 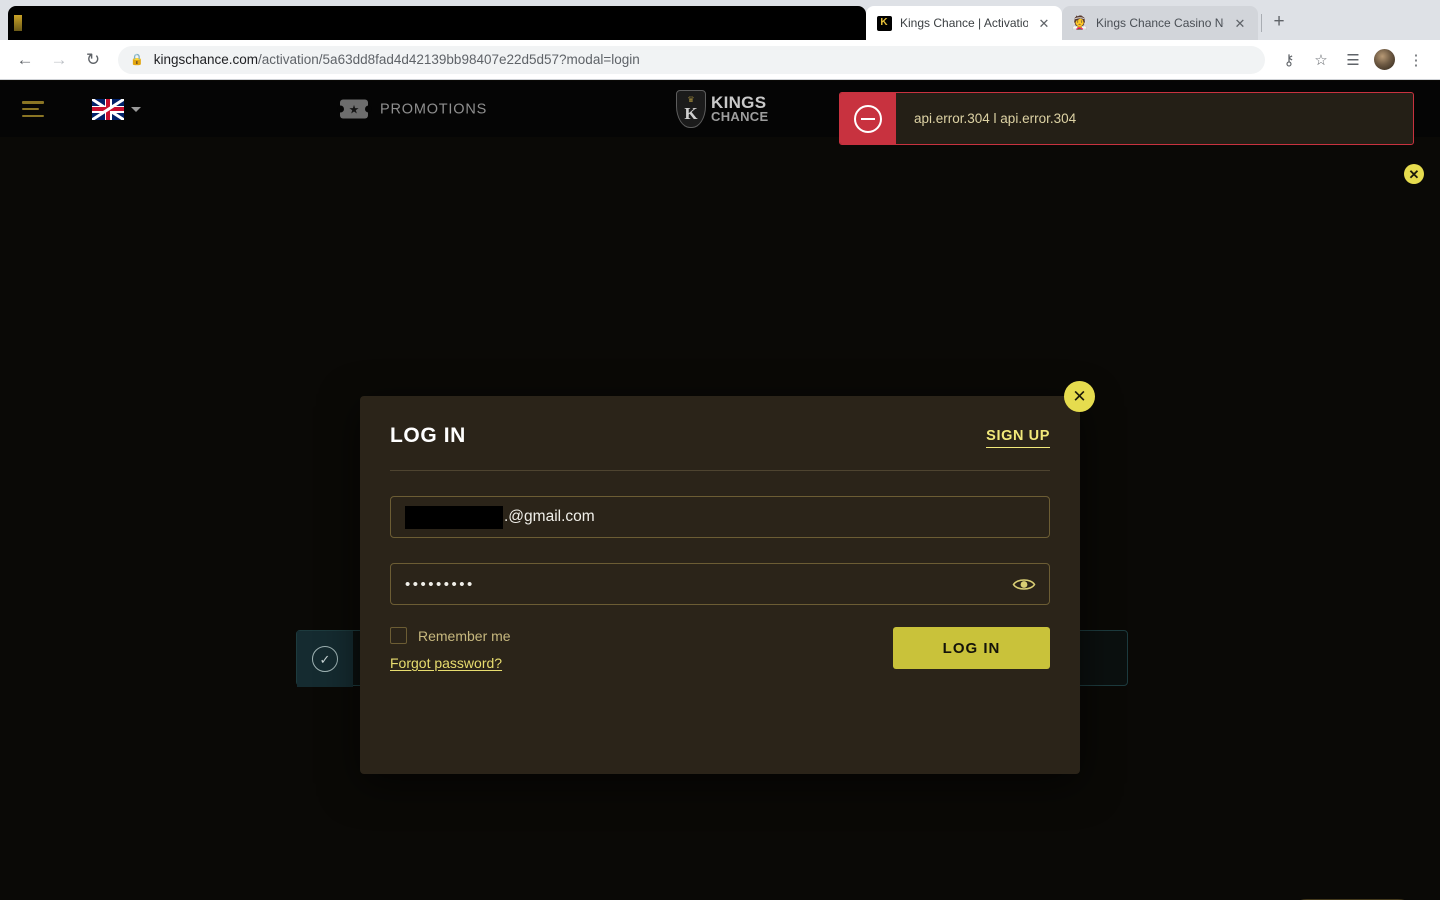 What do you see at coordinates (428, 435) in the screenshot?
I see `modal-title: LOG IN` at bounding box center [428, 435].